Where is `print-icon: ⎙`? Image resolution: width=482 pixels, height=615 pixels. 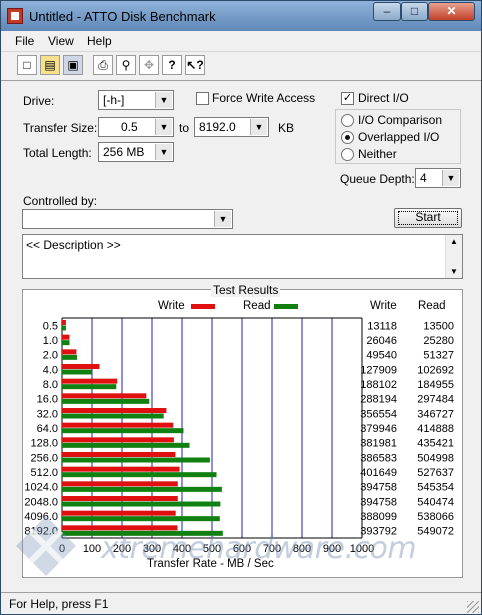
print-icon: ⎙ is located at coordinates (103, 65).